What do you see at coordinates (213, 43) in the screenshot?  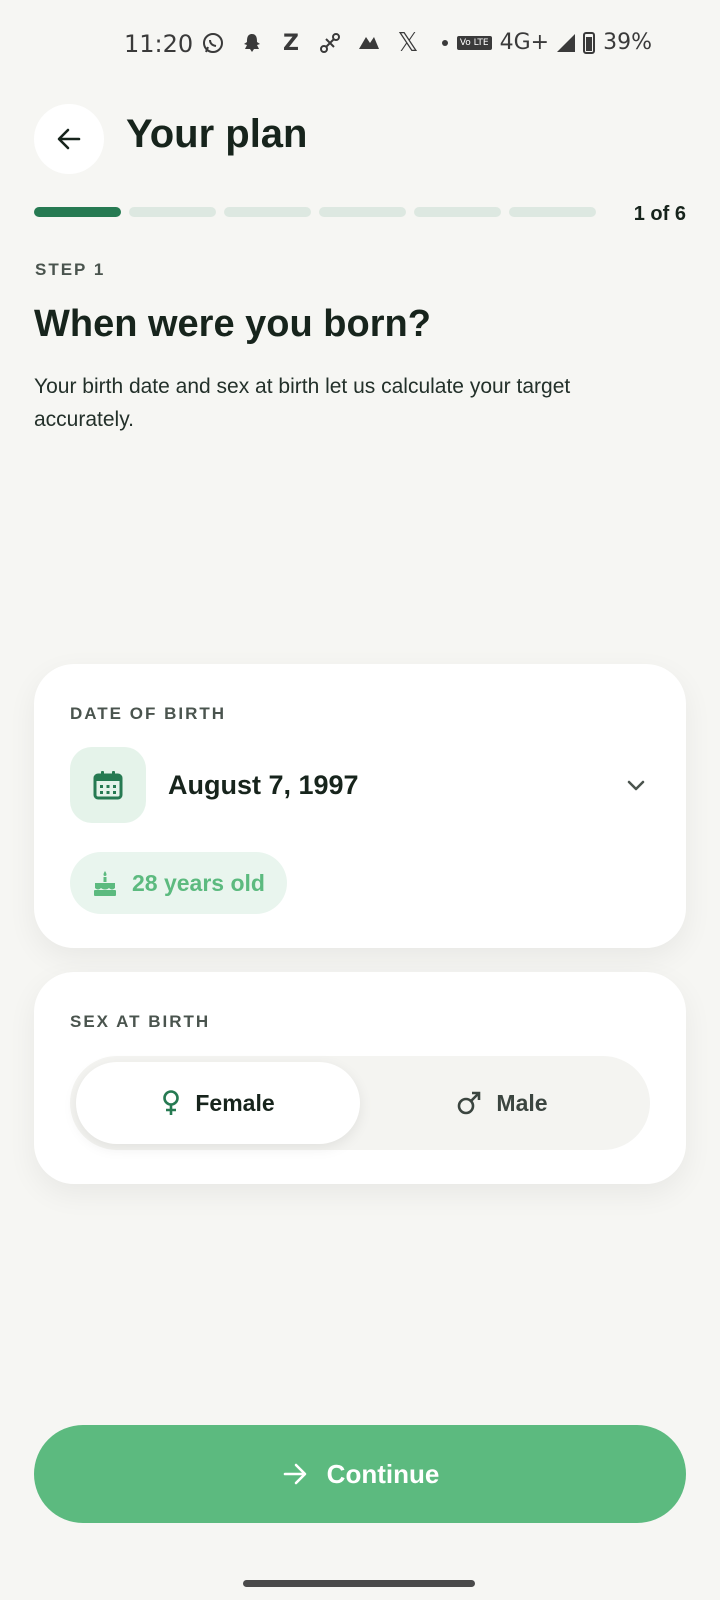 I see `whatsapp-icon` at bounding box center [213, 43].